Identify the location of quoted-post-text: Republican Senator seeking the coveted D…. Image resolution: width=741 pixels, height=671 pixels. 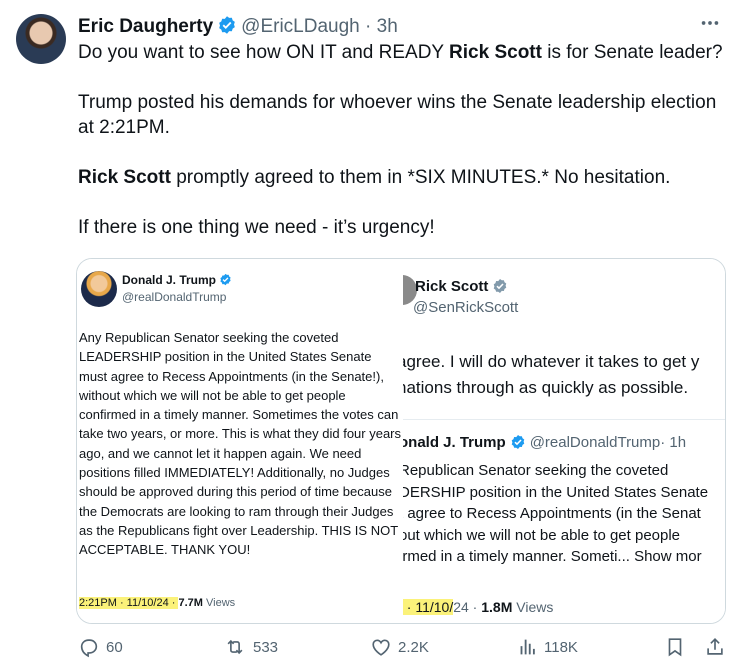
(556, 513).